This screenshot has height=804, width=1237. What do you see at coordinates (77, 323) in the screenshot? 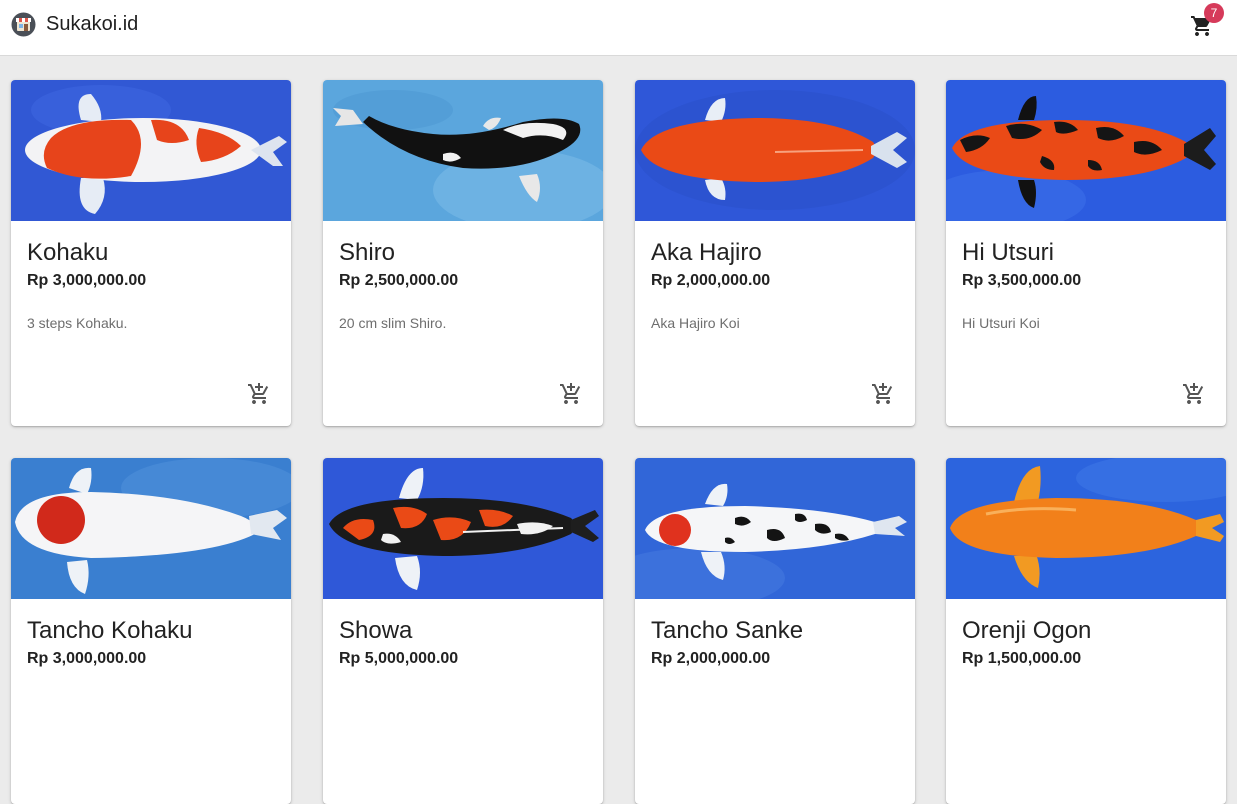
I see `product-description: 3 steps Kohaku.` at bounding box center [77, 323].